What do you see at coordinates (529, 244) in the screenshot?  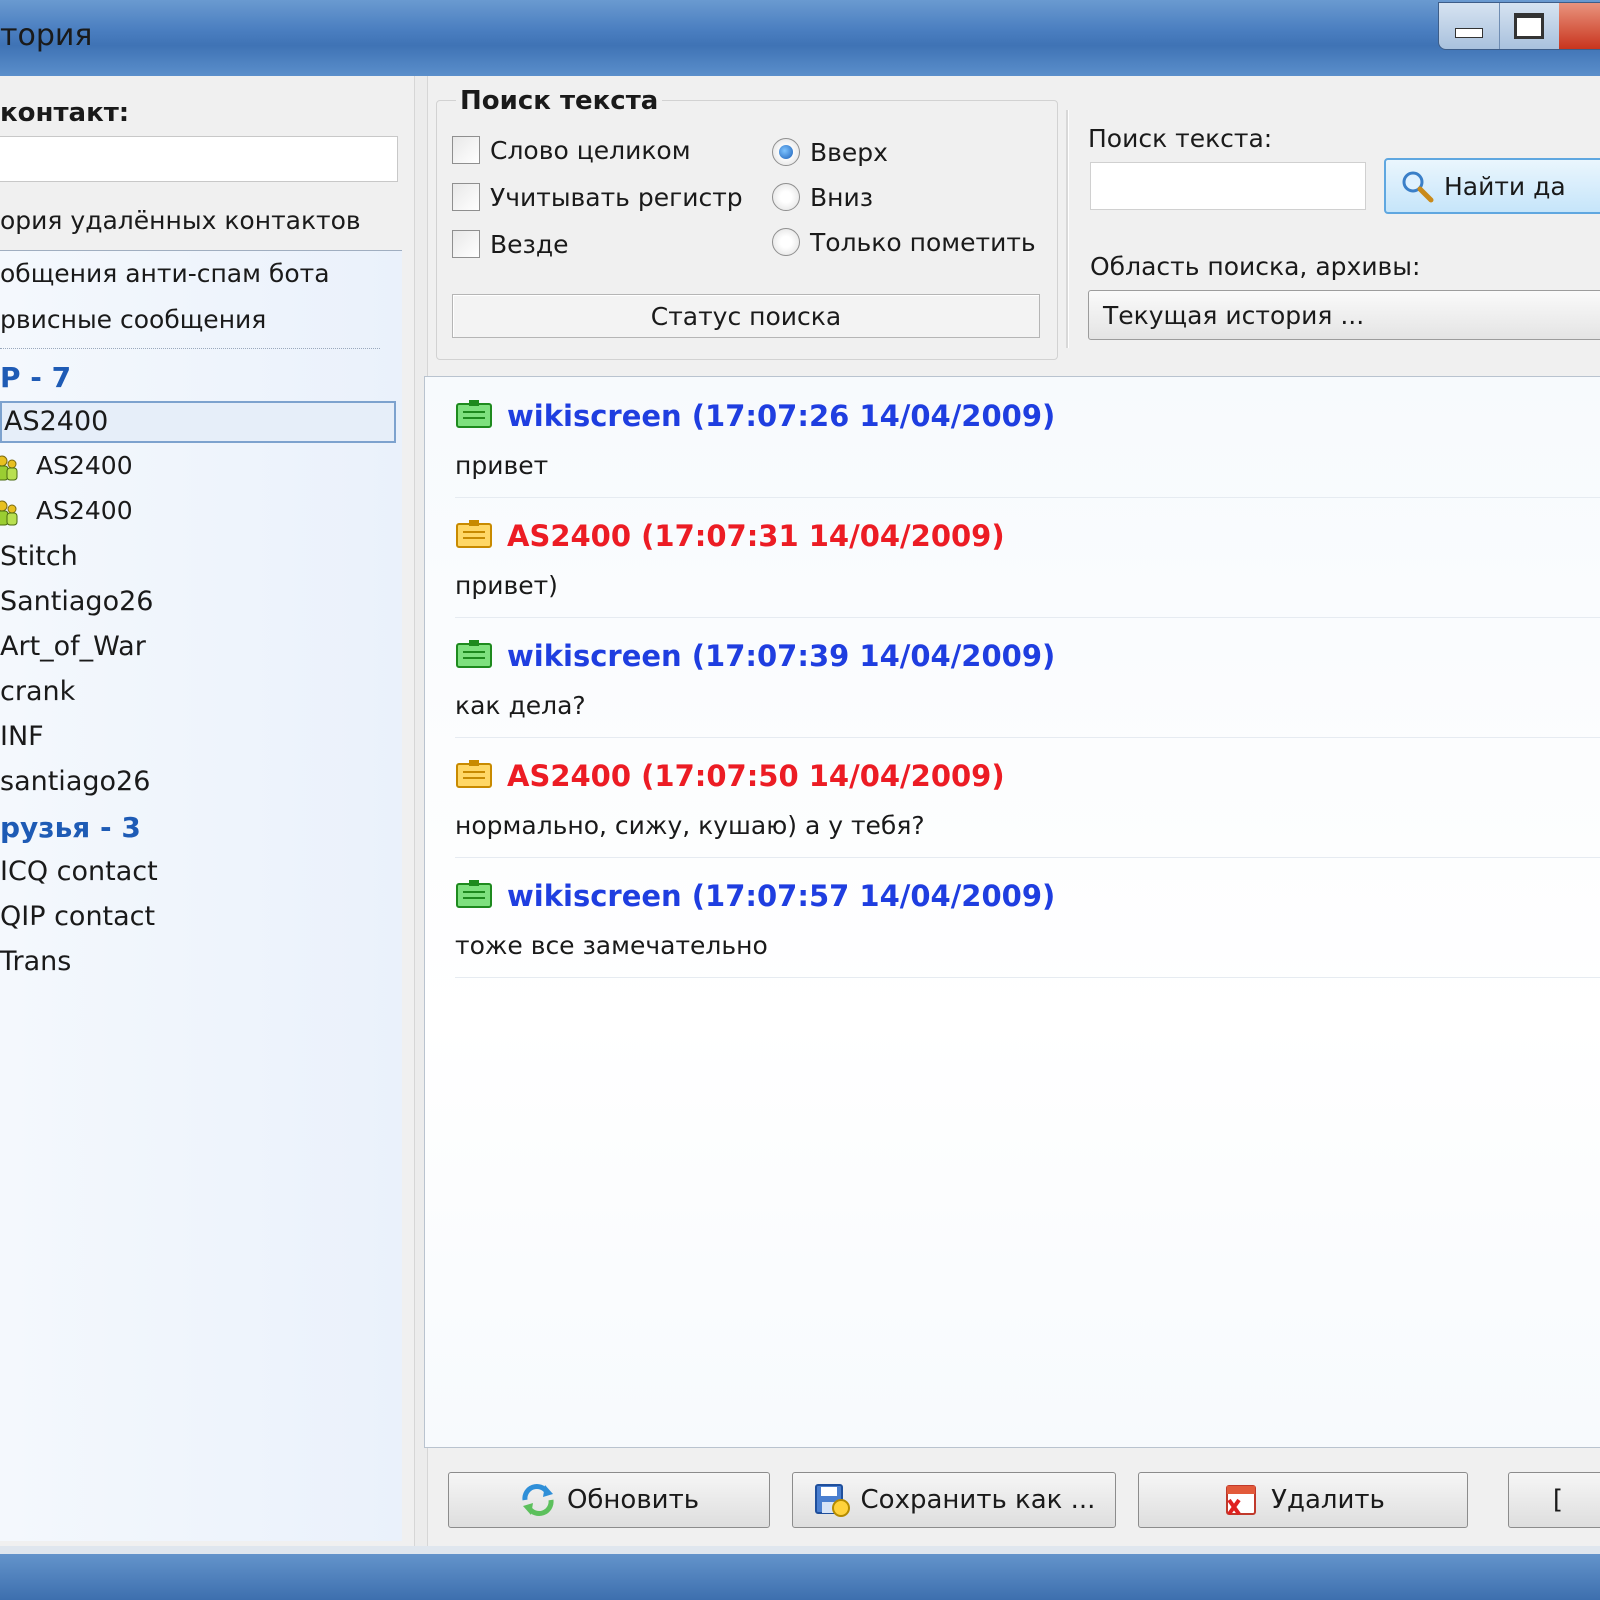 I see `everywhere-label: Везде` at bounding box center [529, 244].